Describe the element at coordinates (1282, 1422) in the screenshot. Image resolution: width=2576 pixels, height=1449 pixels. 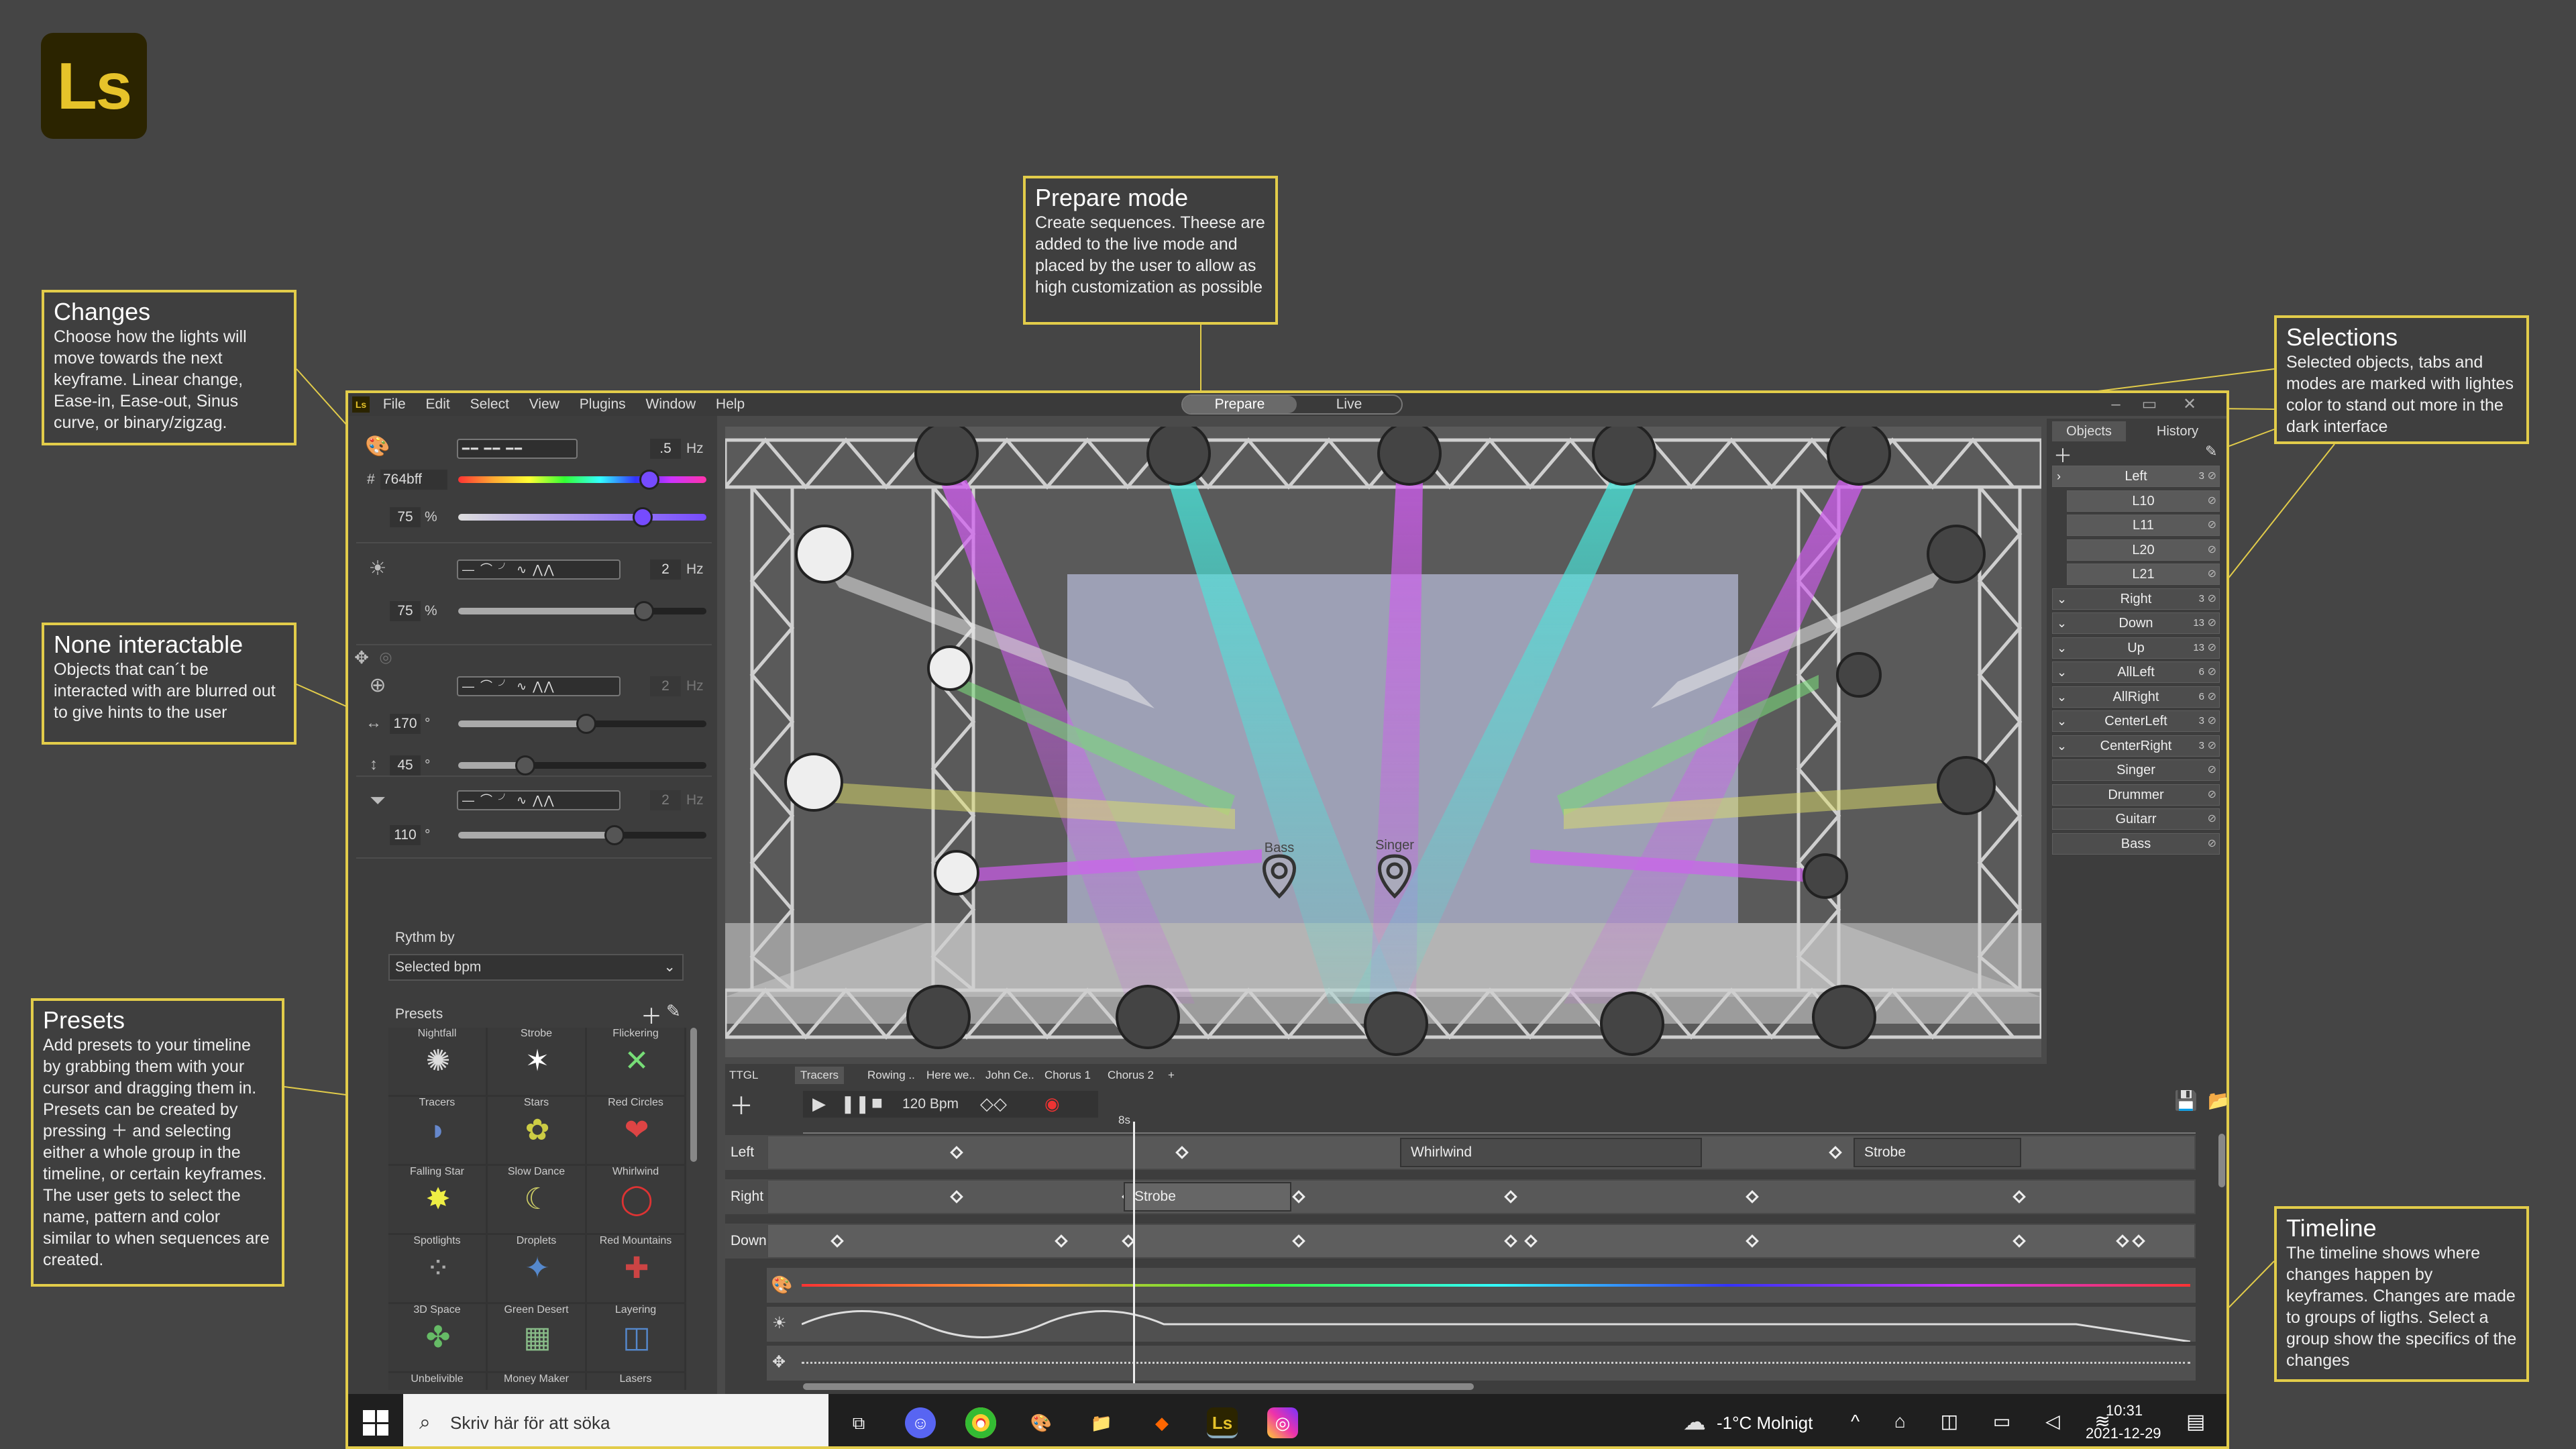
I see `instagram-icon: ◎` at that location.